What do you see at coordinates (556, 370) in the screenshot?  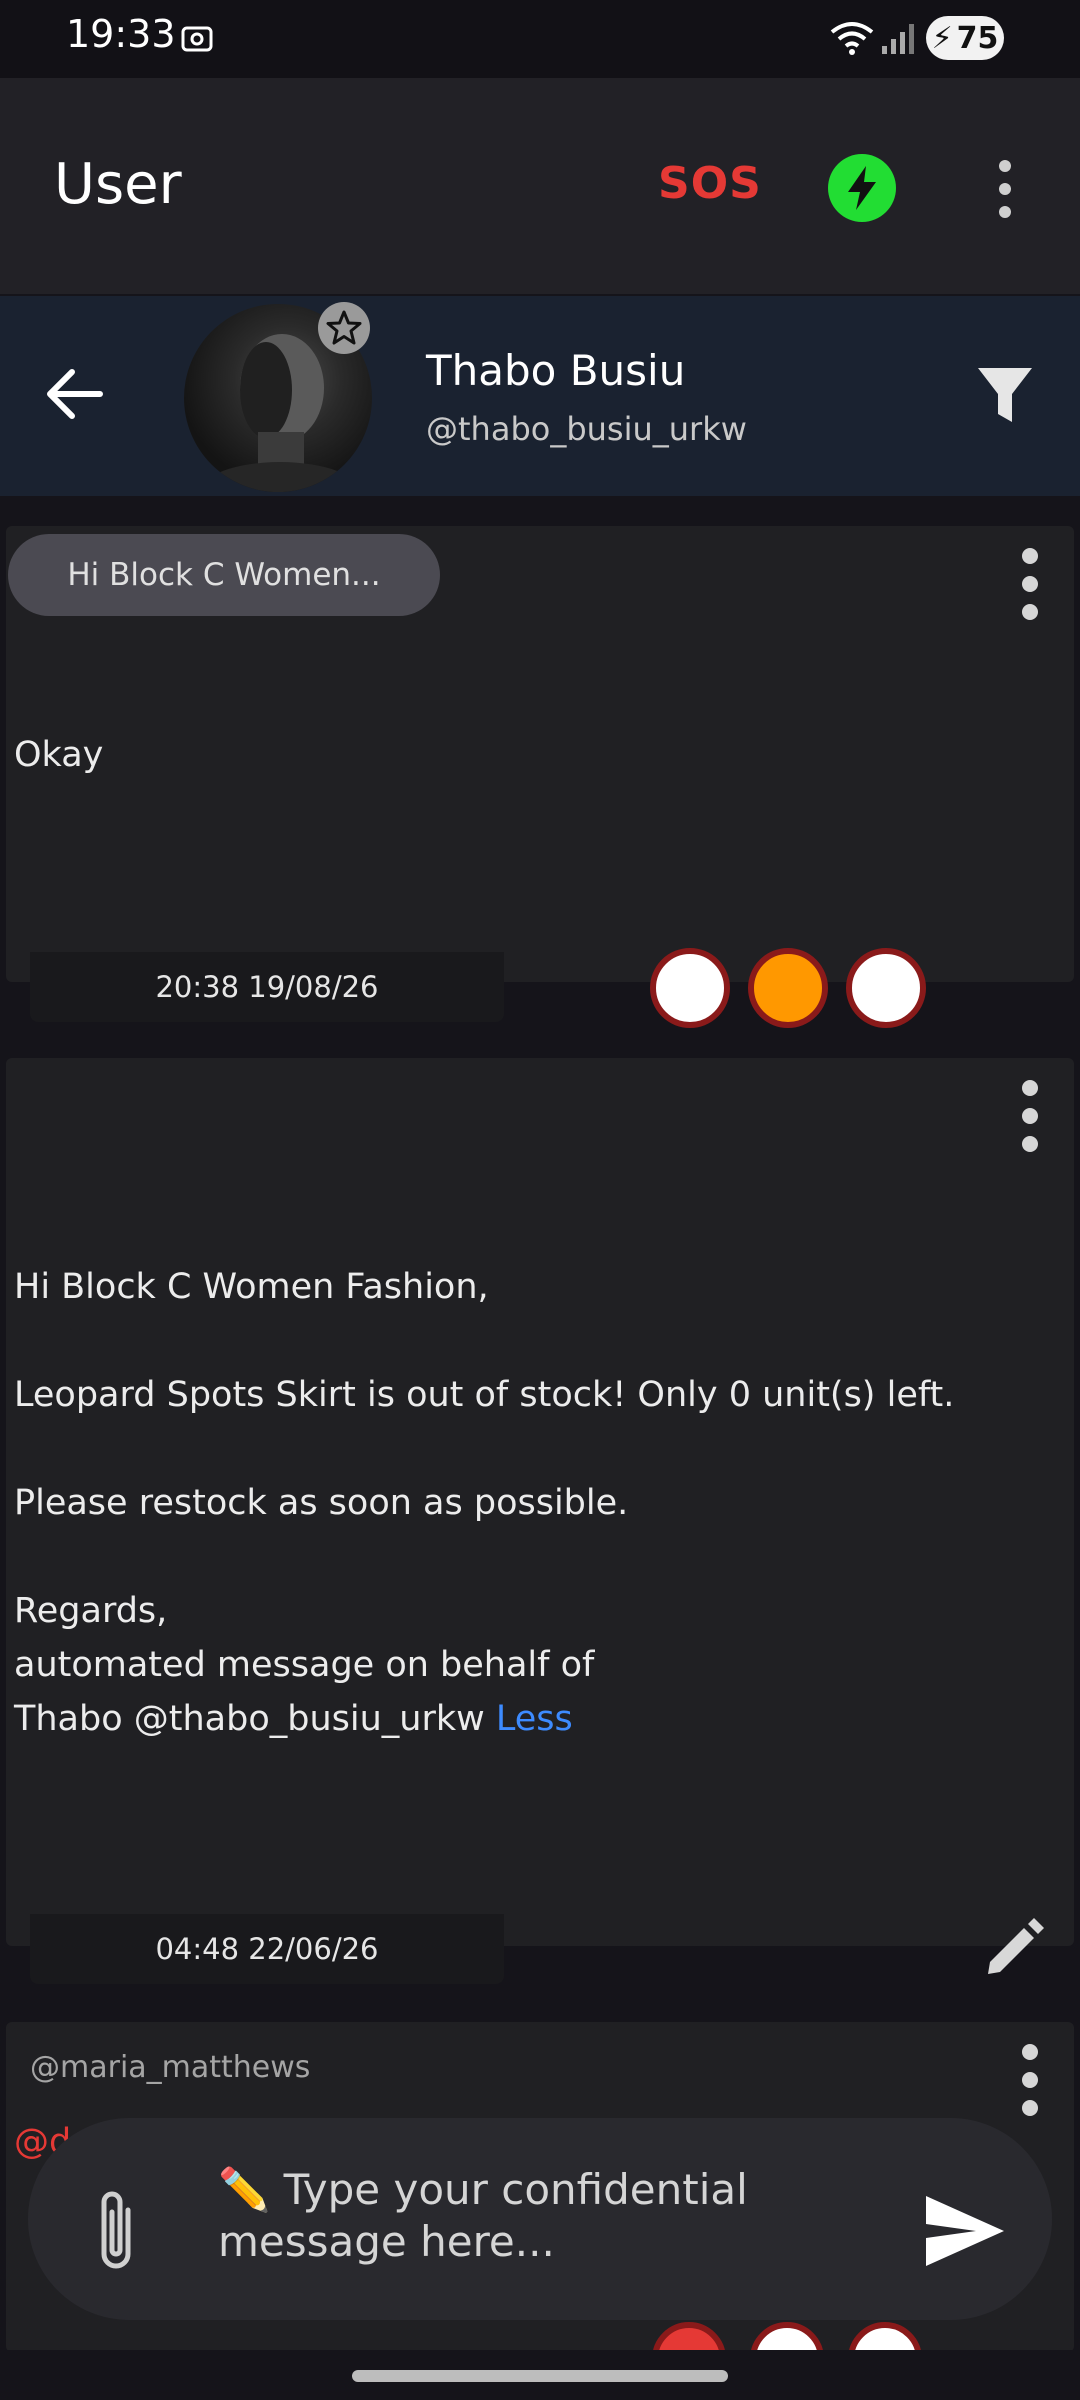 I see `profile-name: Thabo Busiu` at bounding box center [556, 370].